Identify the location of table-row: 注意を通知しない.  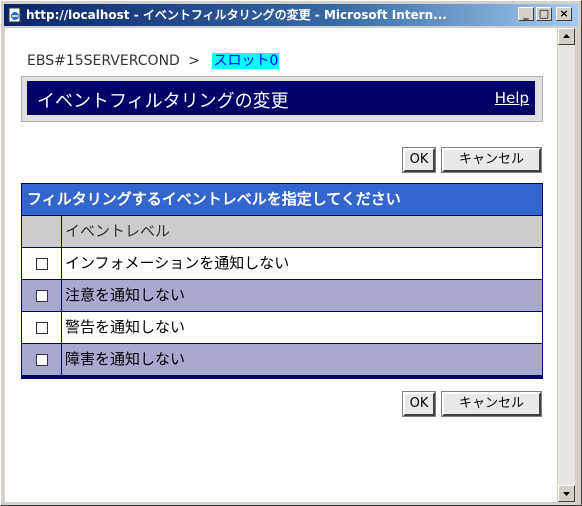
(282, 295).